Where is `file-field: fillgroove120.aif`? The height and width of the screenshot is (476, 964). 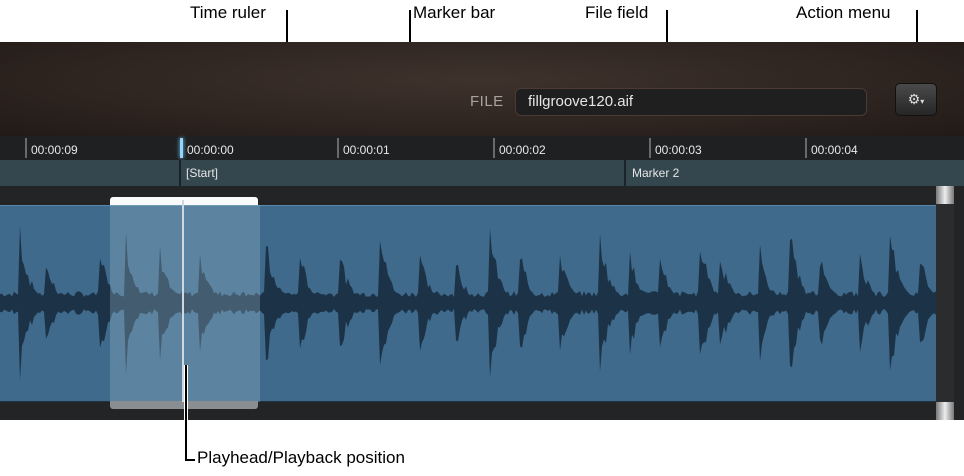
file-field: fillgroove120.aif is located at coordinates (691, 102).